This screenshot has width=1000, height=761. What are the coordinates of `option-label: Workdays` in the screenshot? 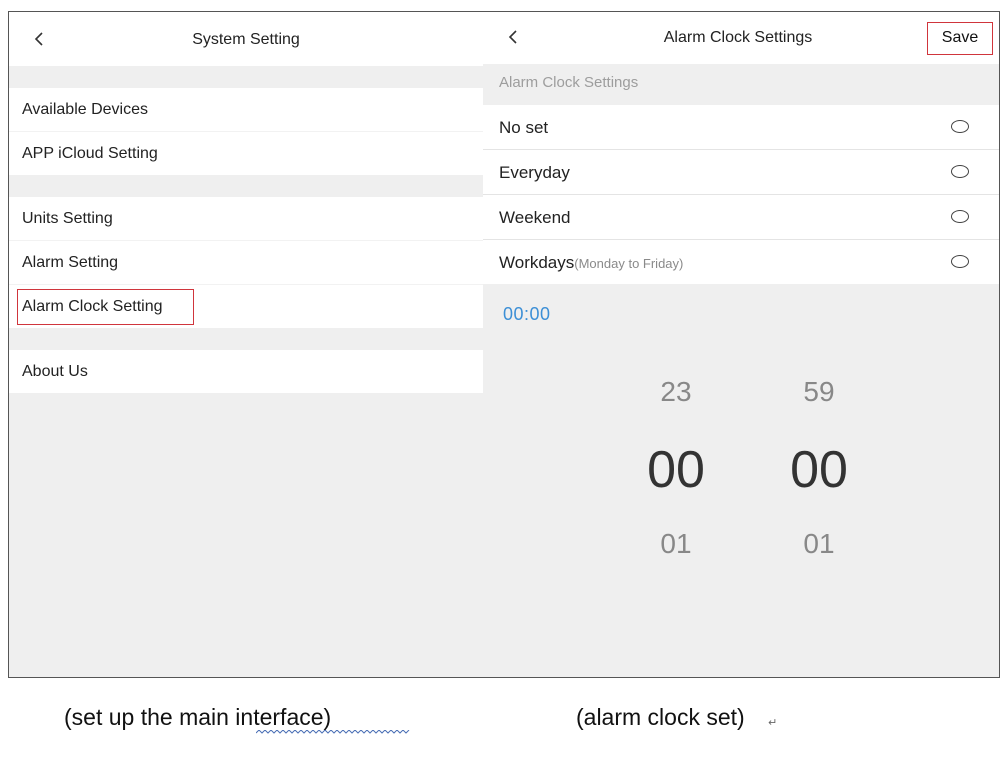 It's located at (537, 262).